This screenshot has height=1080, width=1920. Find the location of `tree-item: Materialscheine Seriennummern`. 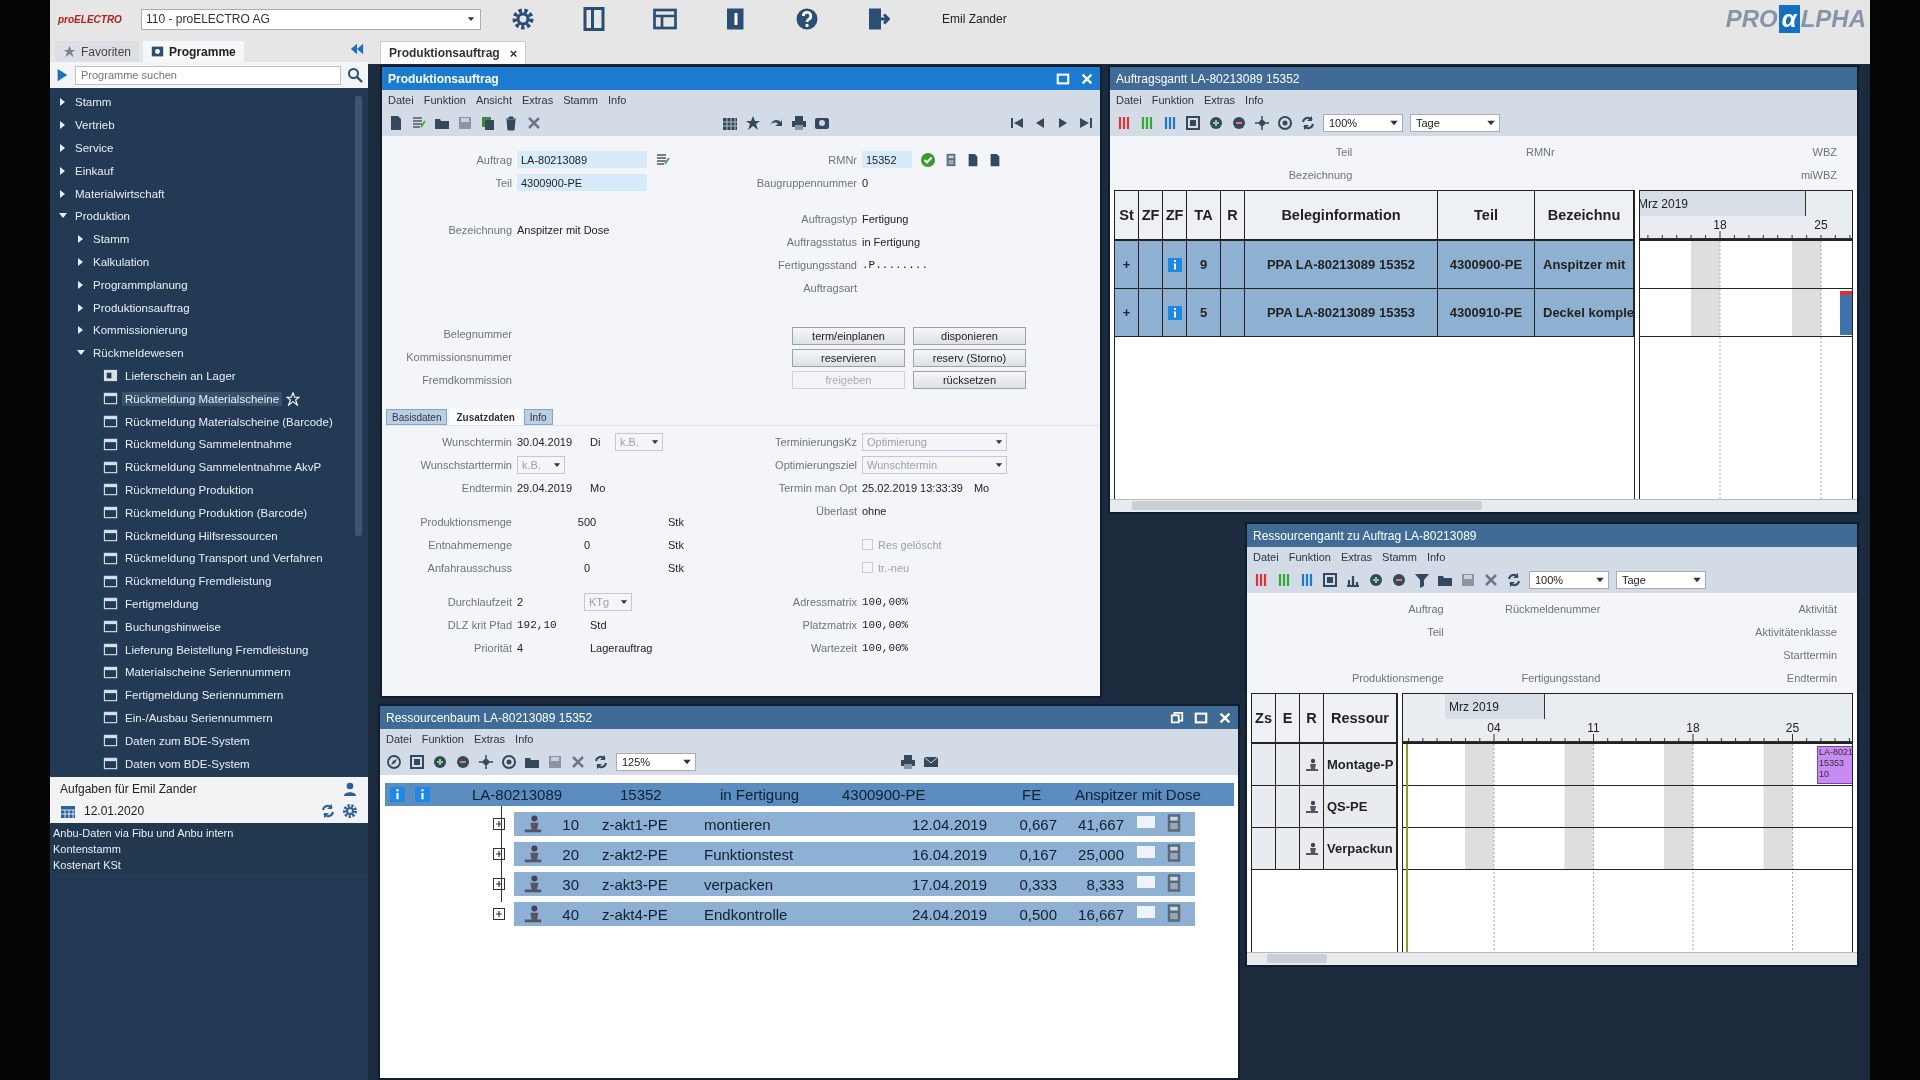

tree-item: Materialscheine Seriennummern is located at coordinates (208, 672).